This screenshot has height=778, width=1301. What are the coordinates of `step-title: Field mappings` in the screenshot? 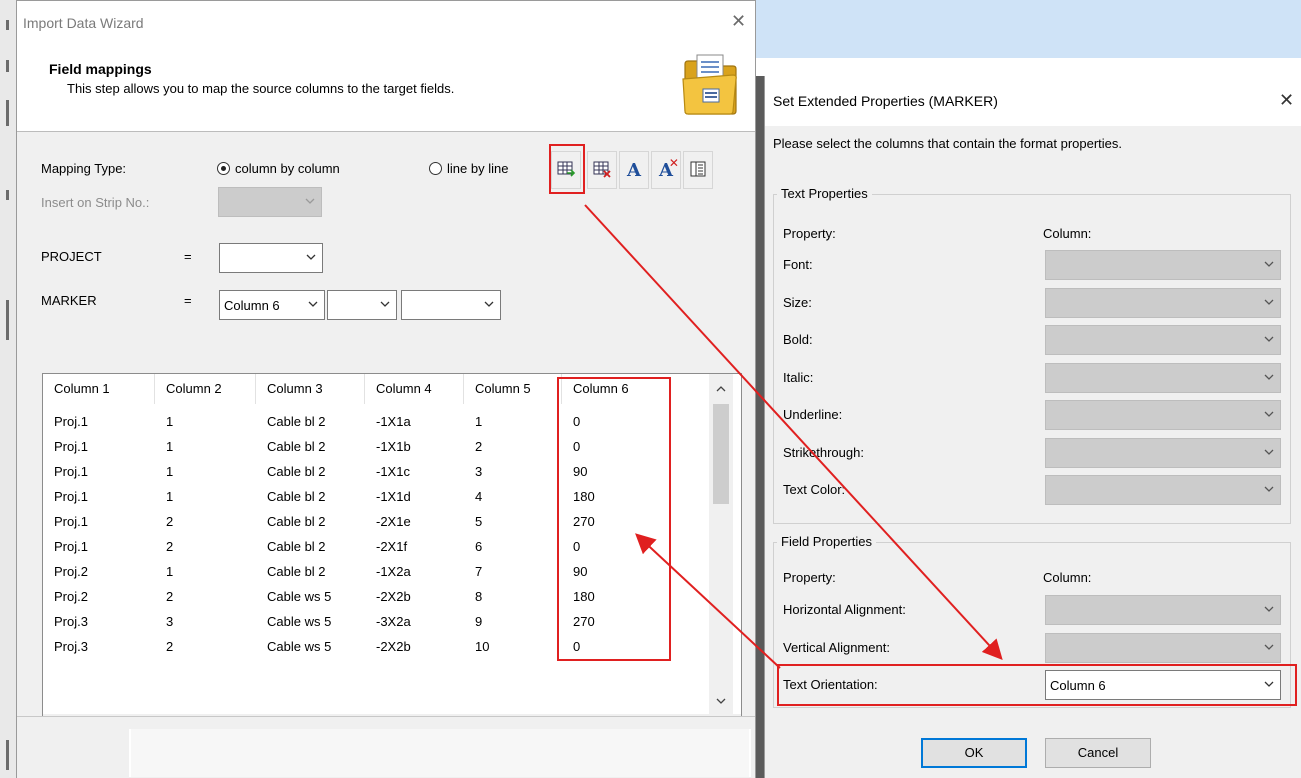 It's located at (100, 69).